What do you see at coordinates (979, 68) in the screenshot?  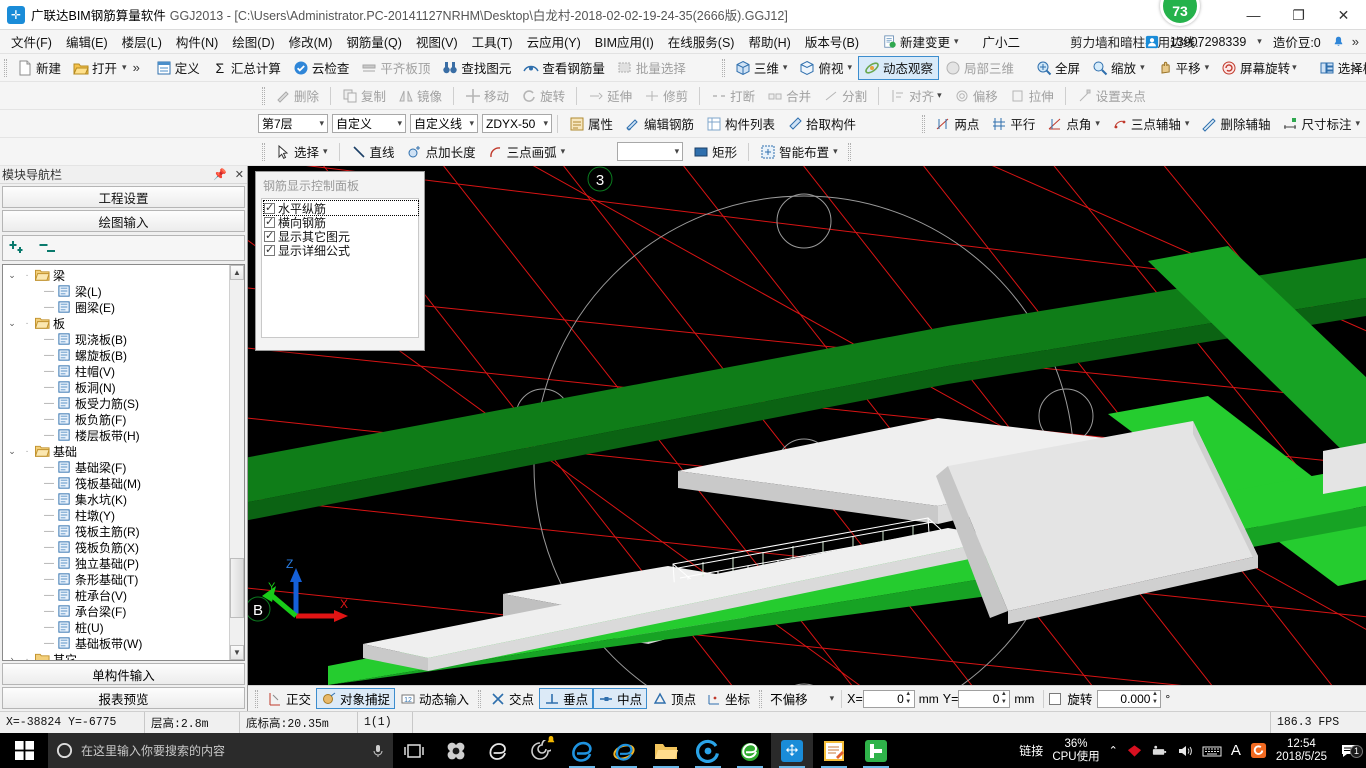 I see `partial-3d-button: 局部三维` at bounding box center [979, 68].